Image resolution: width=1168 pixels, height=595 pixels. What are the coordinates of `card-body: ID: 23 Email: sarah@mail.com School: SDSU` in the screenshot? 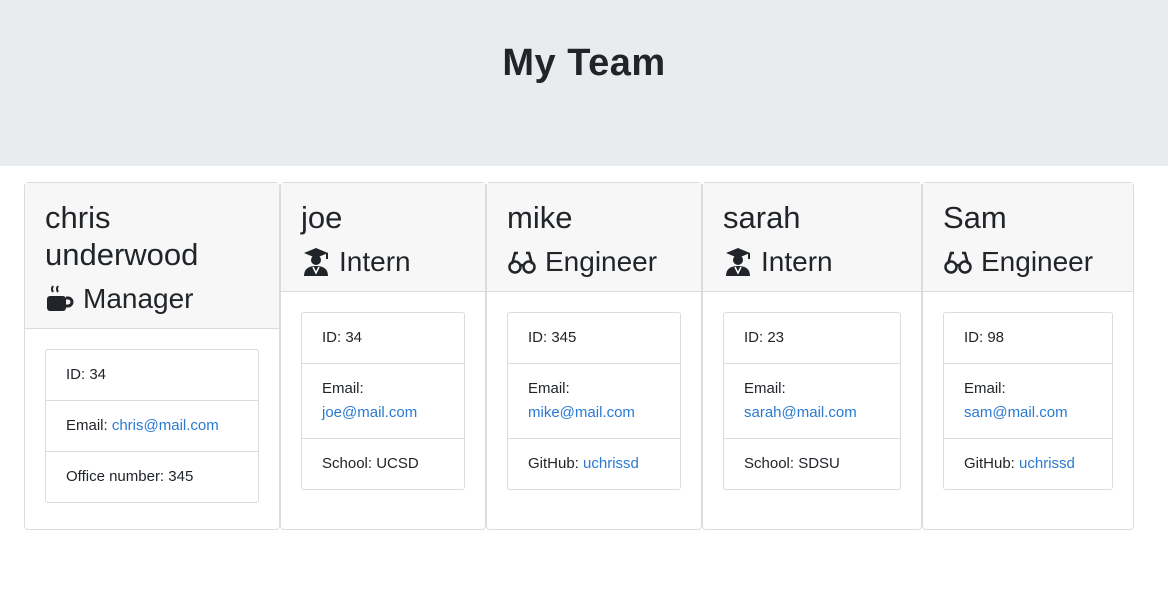 It's located at (812, 401).